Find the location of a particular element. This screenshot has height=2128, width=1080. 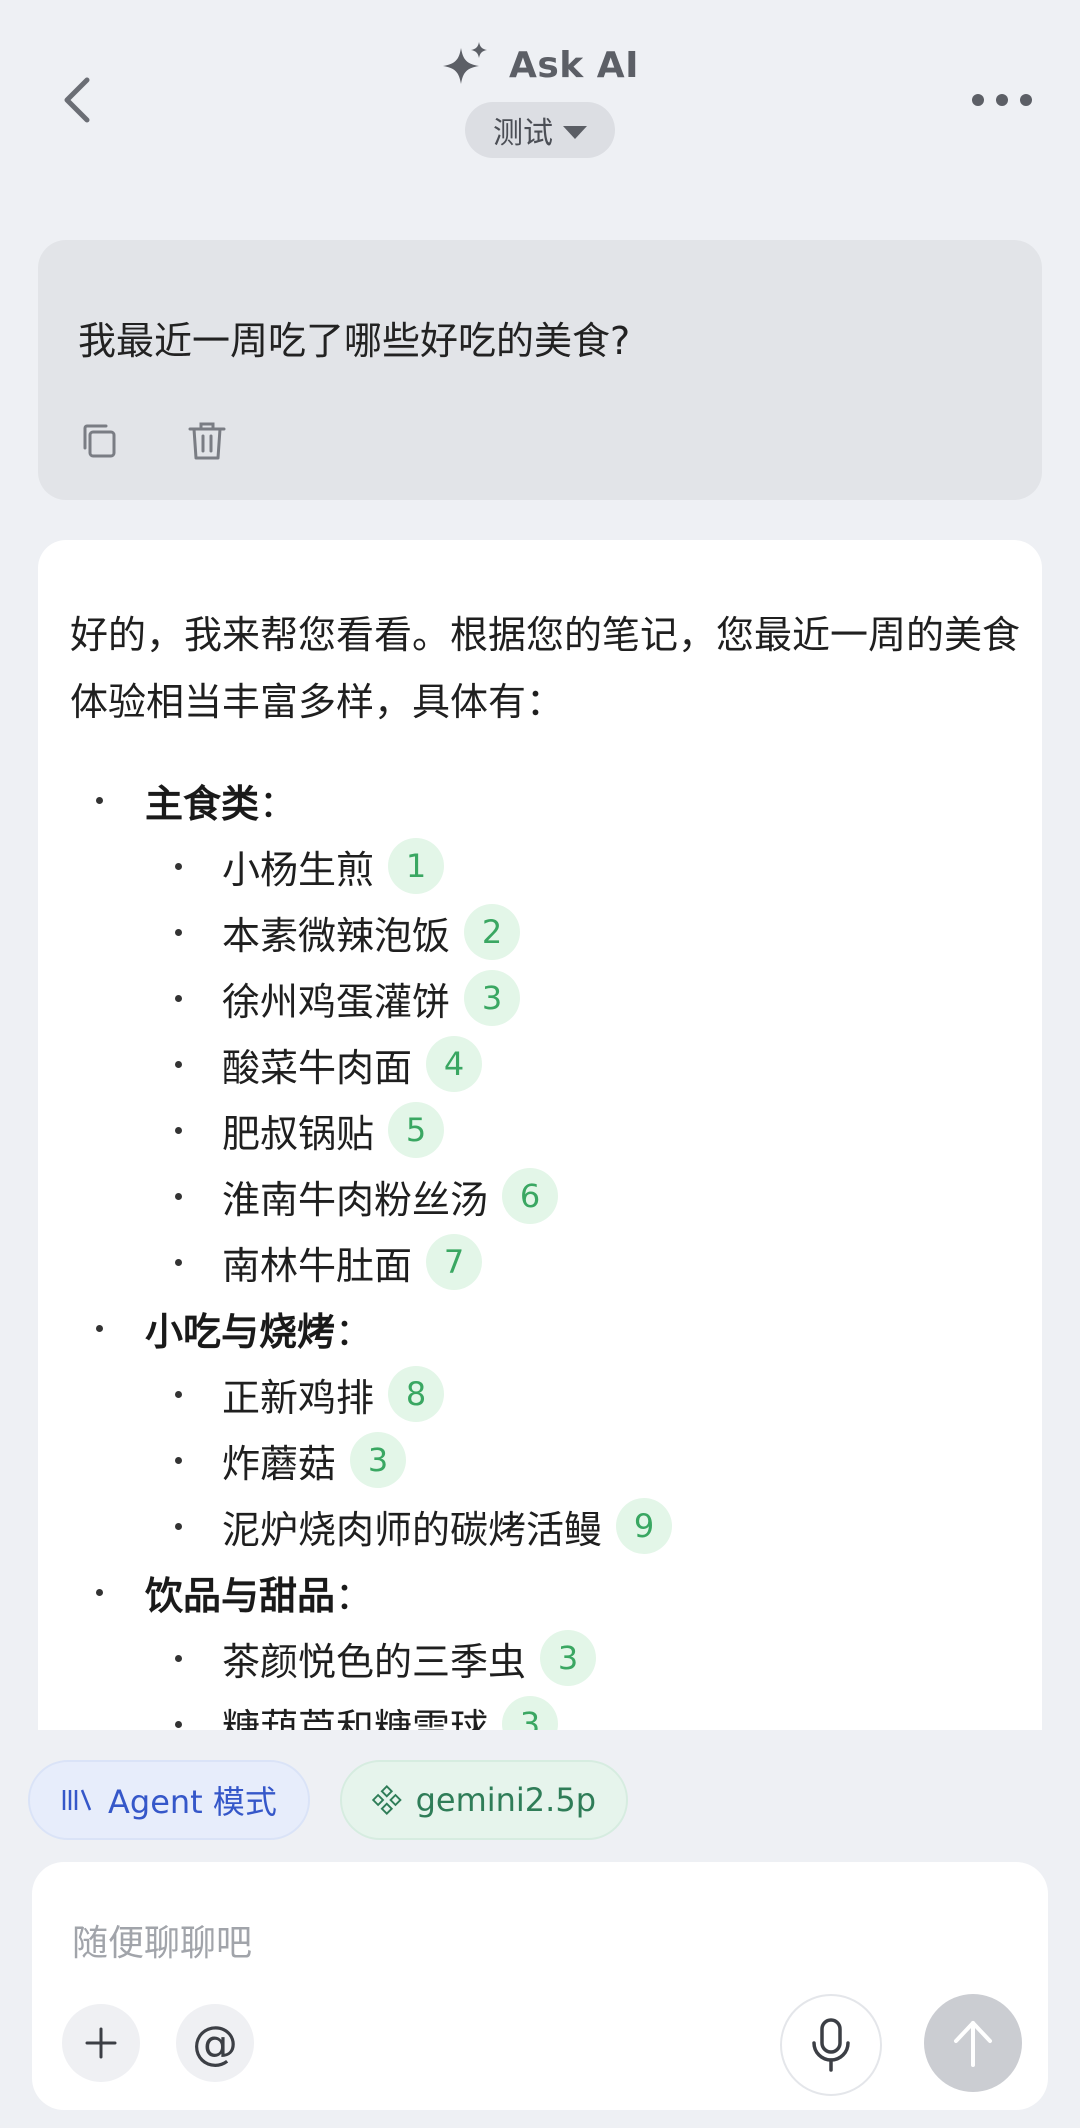

citation-badge: 9 is located at coordinates (644, 1526).